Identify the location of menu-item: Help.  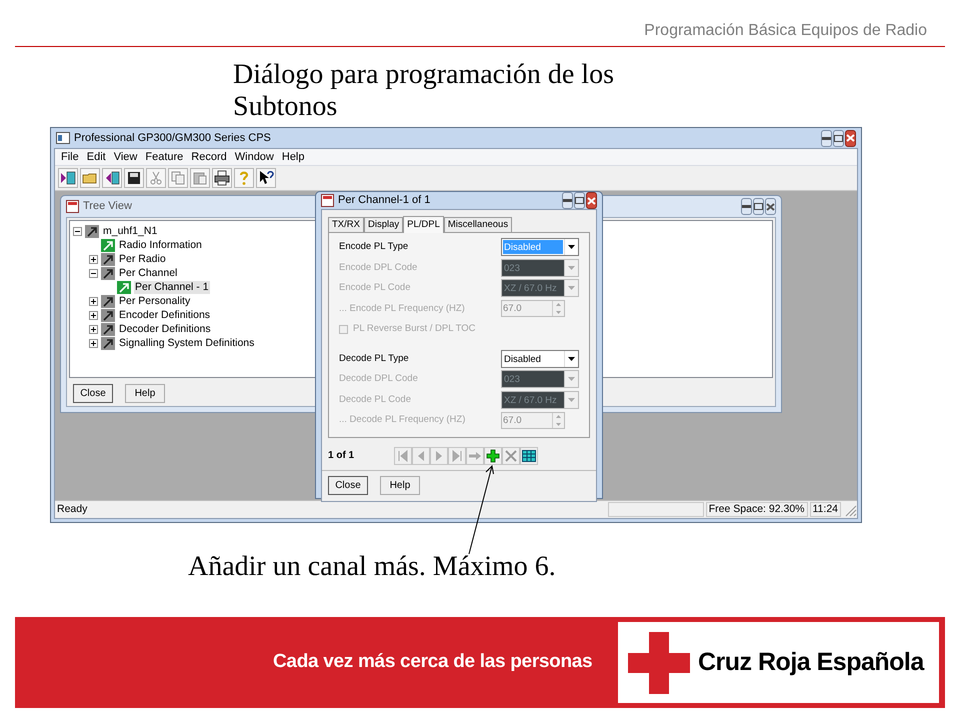
(293, 157).